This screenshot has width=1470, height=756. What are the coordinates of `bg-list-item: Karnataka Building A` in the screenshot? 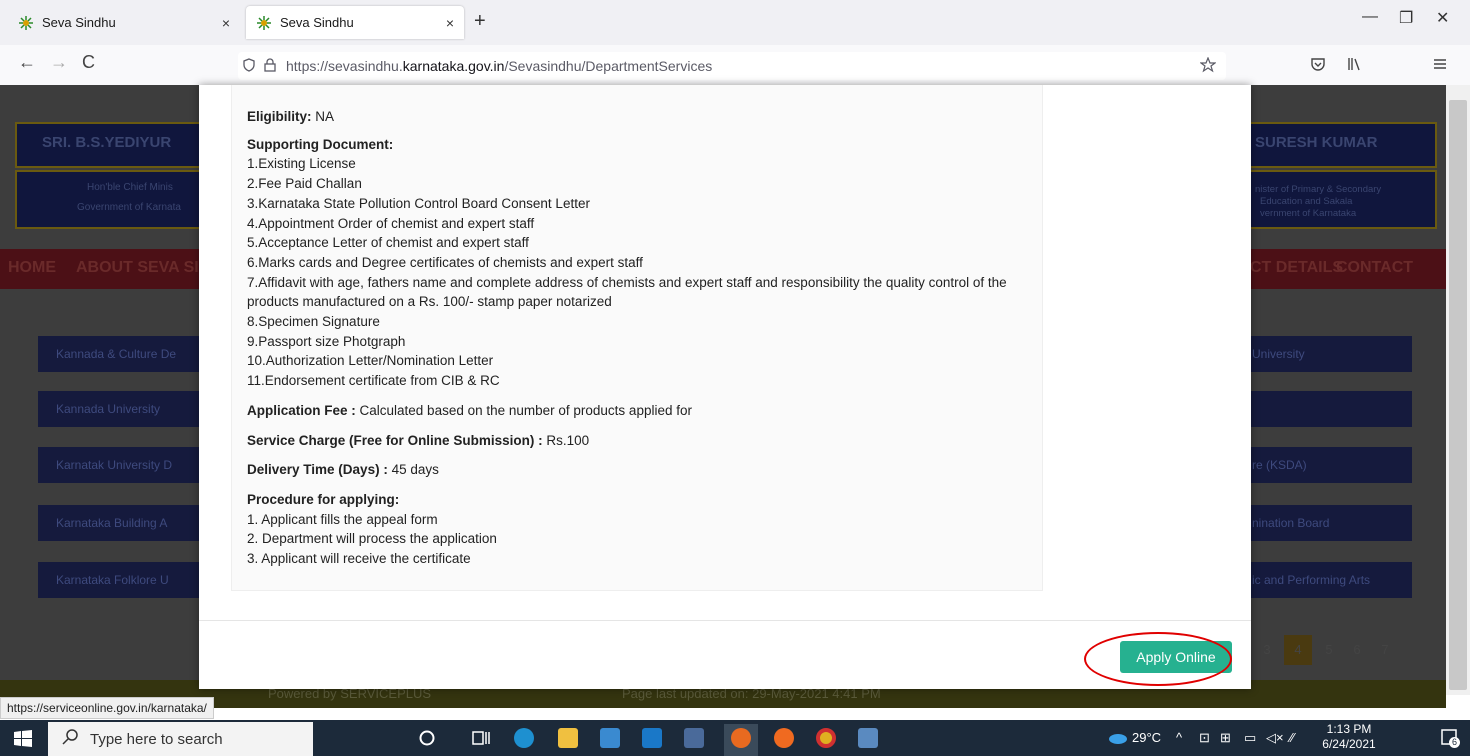 It's located at (128, 523).